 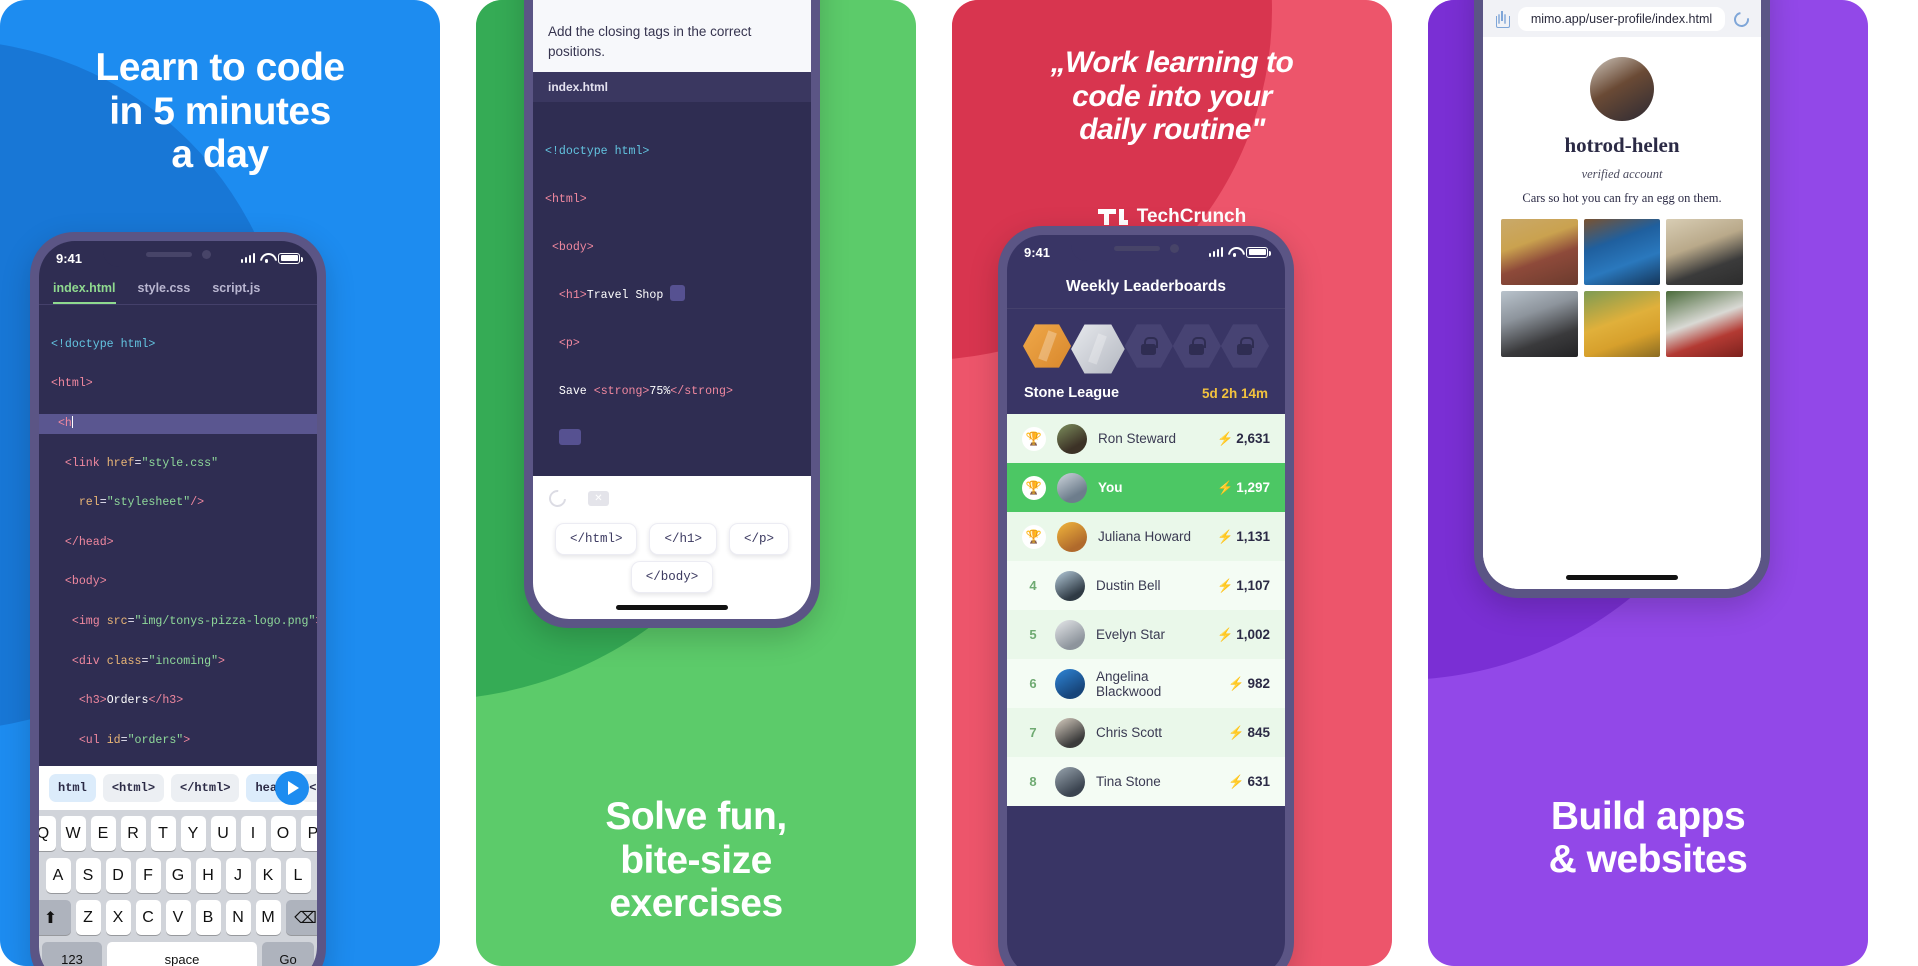 What do you see at coordinates (1502, 19) in the screenshot?
I see `share-icon` at bounding box center [1502, 19].